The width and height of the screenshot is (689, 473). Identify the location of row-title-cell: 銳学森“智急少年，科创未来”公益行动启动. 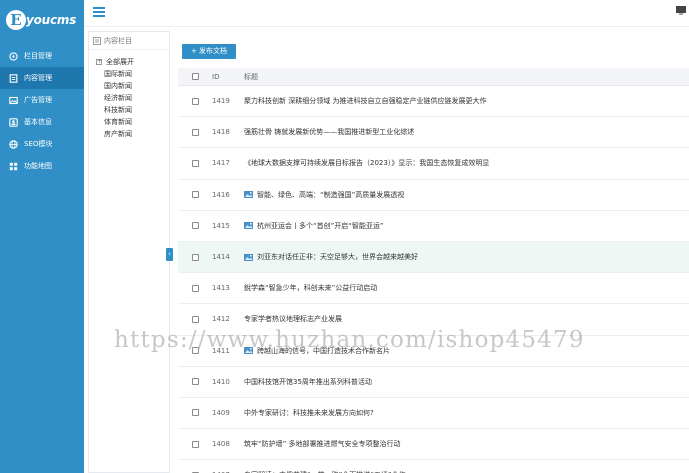
(466, 288).